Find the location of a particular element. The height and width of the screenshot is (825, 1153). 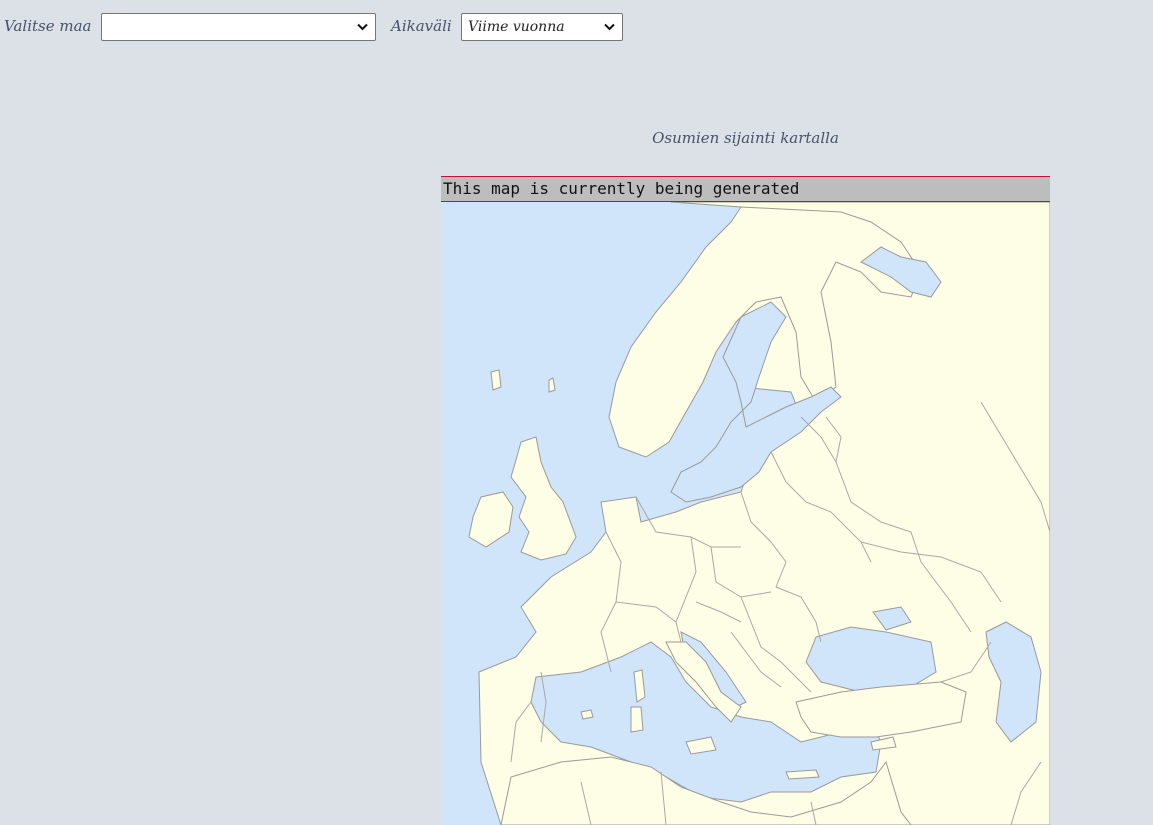

map-status-banner: This map is currently being generated is located at coordinates (745, 189).